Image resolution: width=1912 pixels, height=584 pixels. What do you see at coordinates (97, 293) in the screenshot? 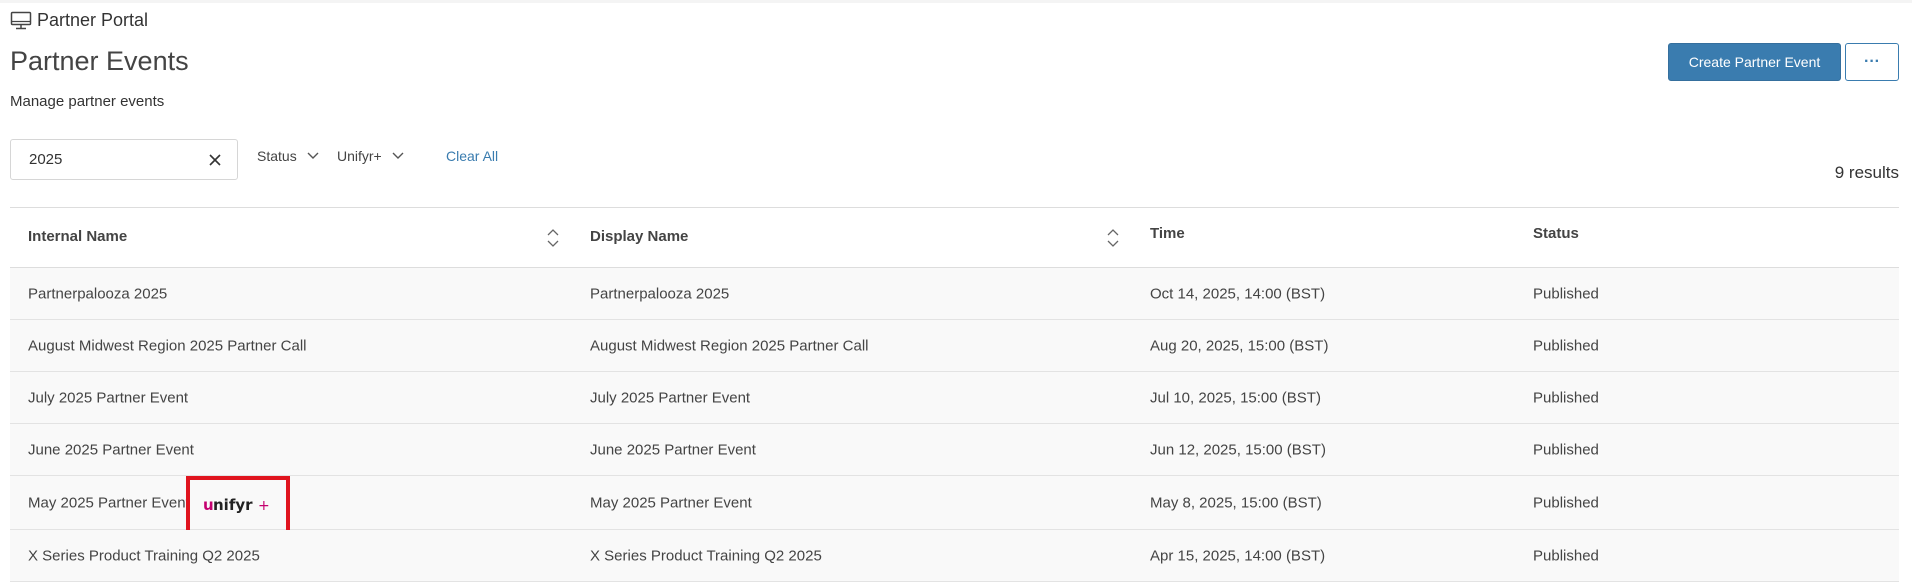
I see `internal-name-cell: Partnerpalooza 2025` at bounding box center [97, 293].